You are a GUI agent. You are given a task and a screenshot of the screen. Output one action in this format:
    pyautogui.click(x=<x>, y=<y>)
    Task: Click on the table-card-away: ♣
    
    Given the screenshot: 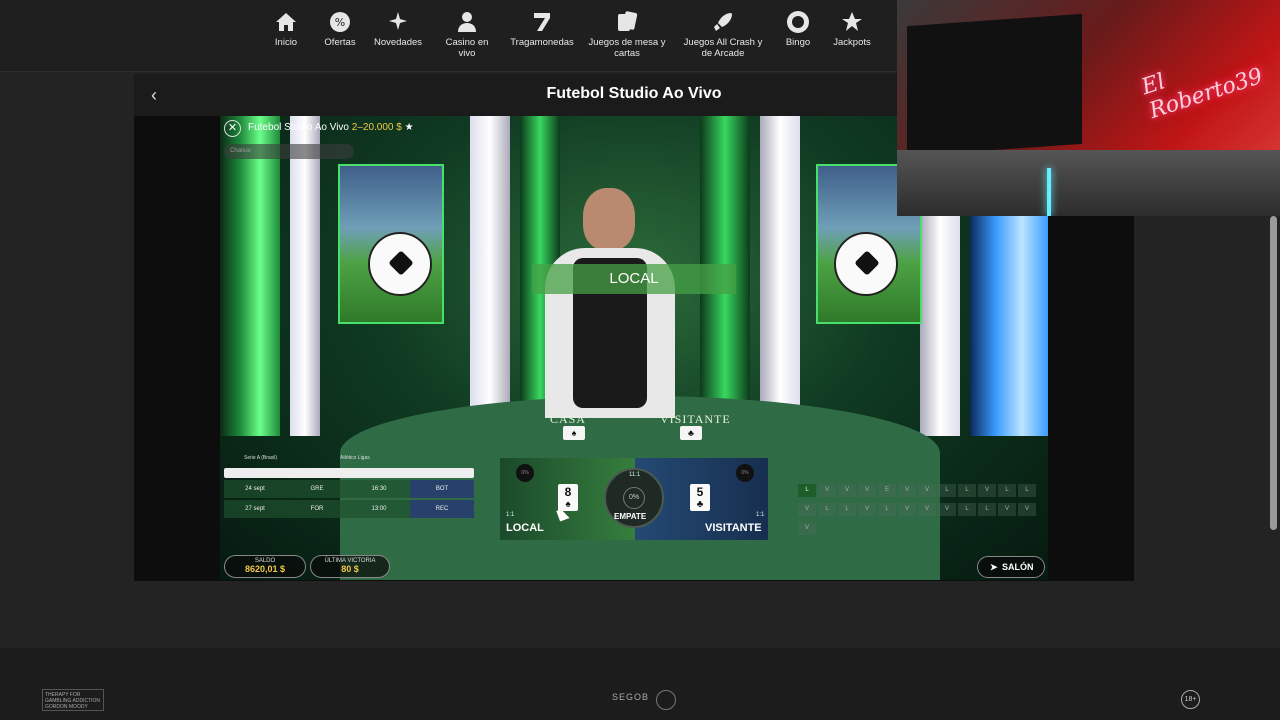 What is the action you would take?
    pyautogui.click(x=691, y=433)
    